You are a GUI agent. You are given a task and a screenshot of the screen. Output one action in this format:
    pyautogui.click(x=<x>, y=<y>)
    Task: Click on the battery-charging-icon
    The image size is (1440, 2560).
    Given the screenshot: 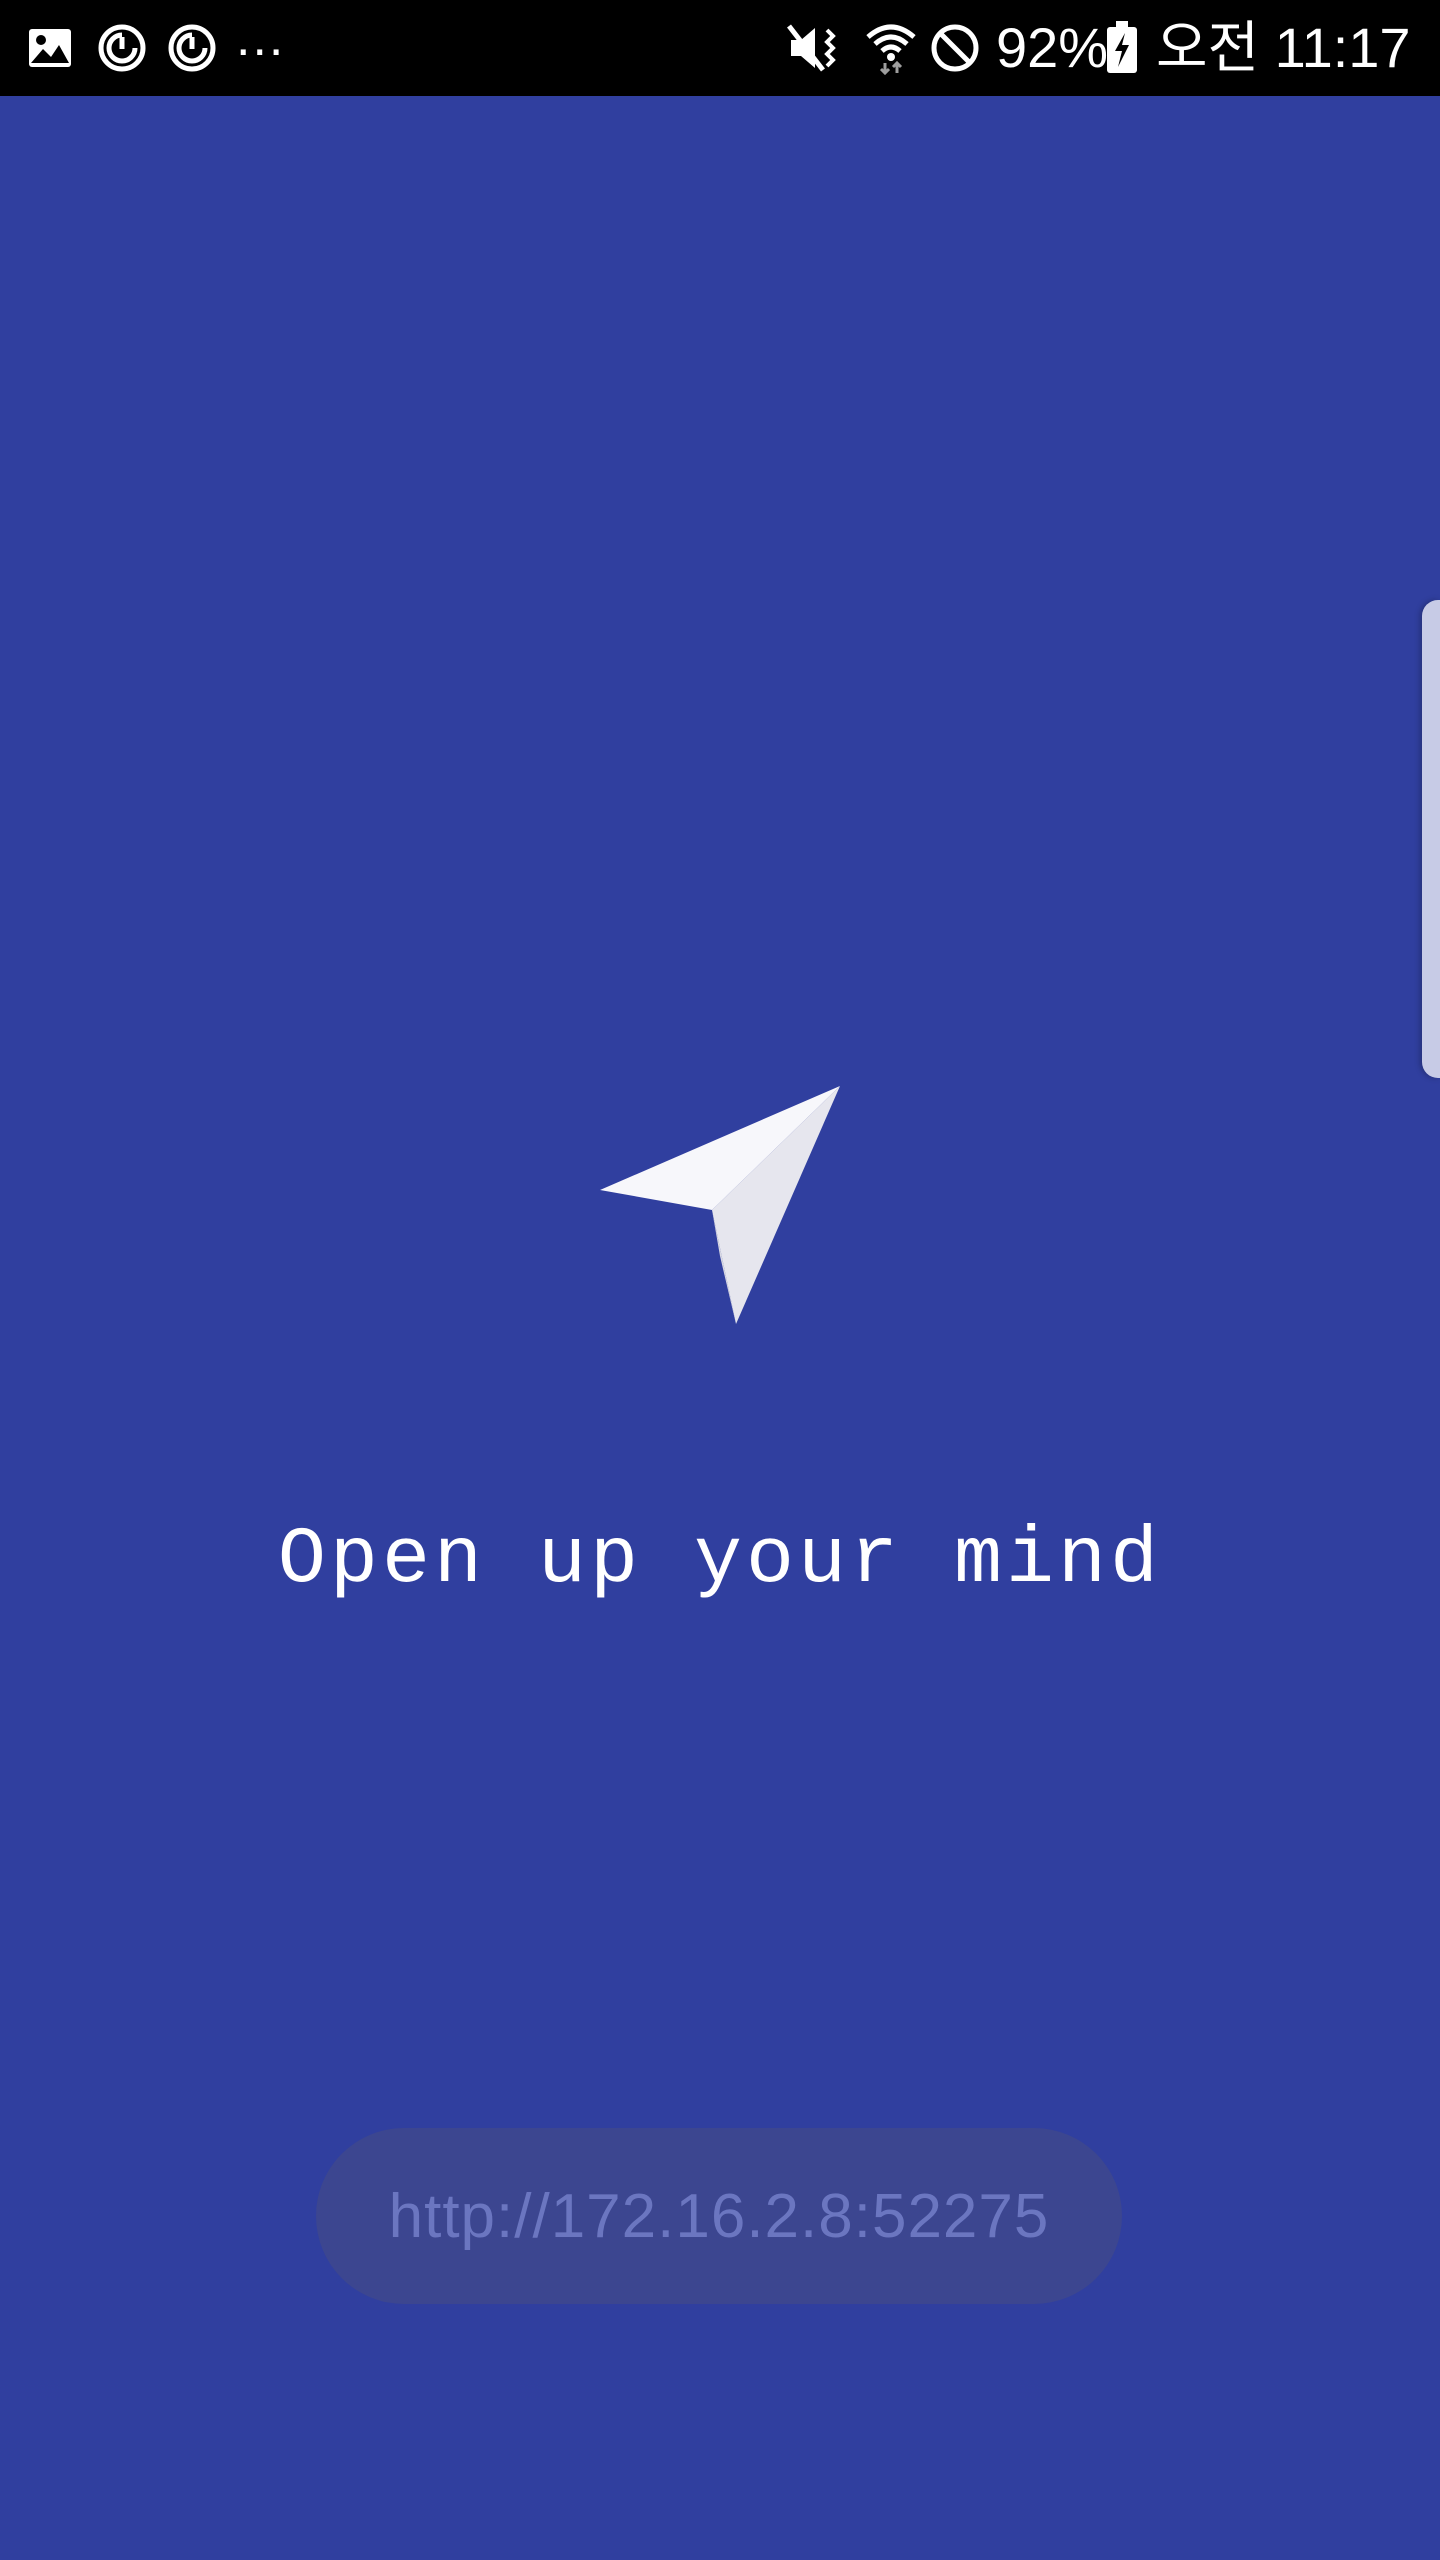 What is the action you would take?
    pyautogui.click(x=1122, y=47)
    